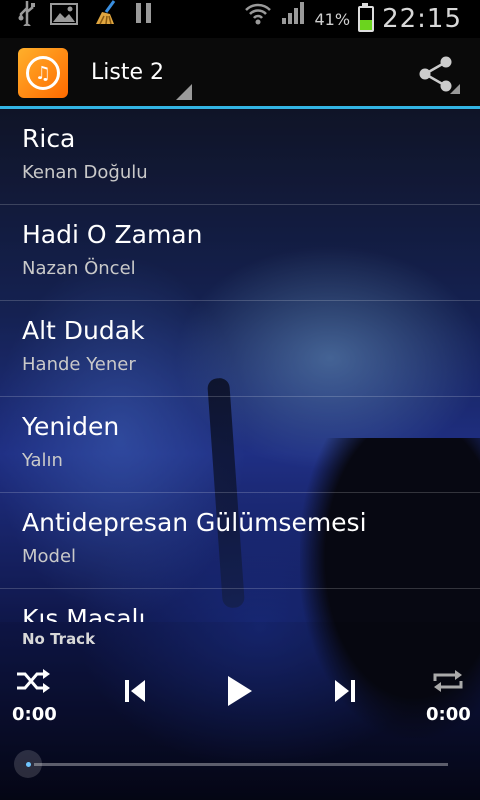 The width and height of the screenshot is (480, 800). I want to click on music-note-icon: ♫, so click(43, 73).